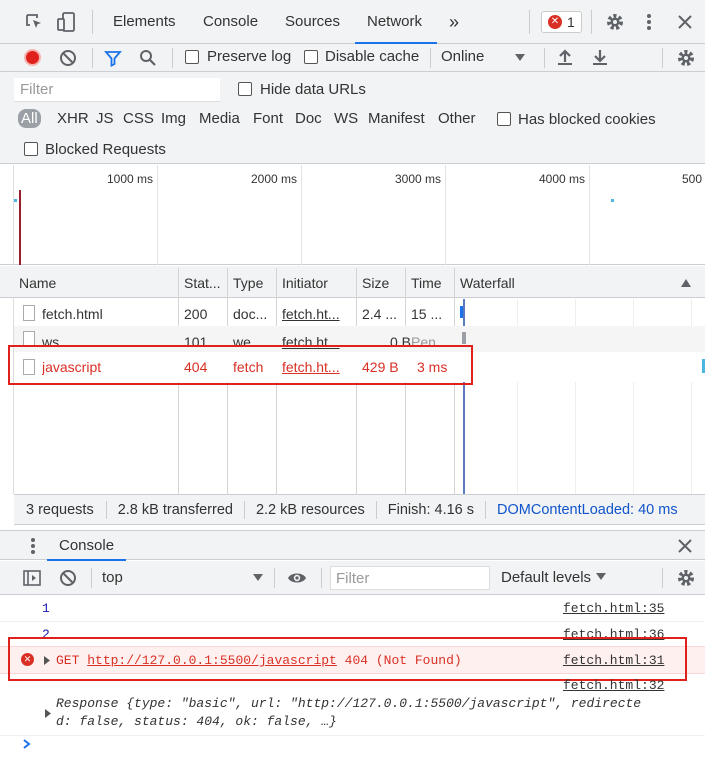 The image size is (705, 776). I want to click on blocked-requests-checkbox, so click(31, 149).